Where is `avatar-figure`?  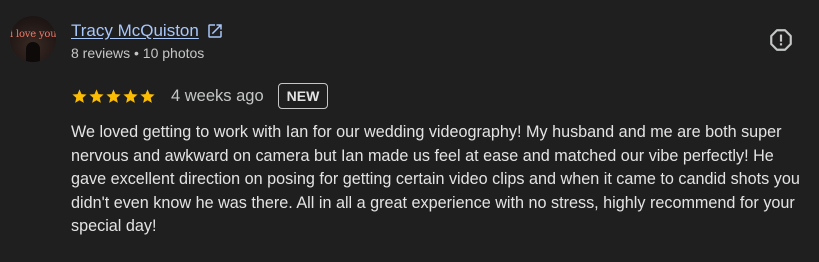
avatar-figure is located at coordinates (33, 52).